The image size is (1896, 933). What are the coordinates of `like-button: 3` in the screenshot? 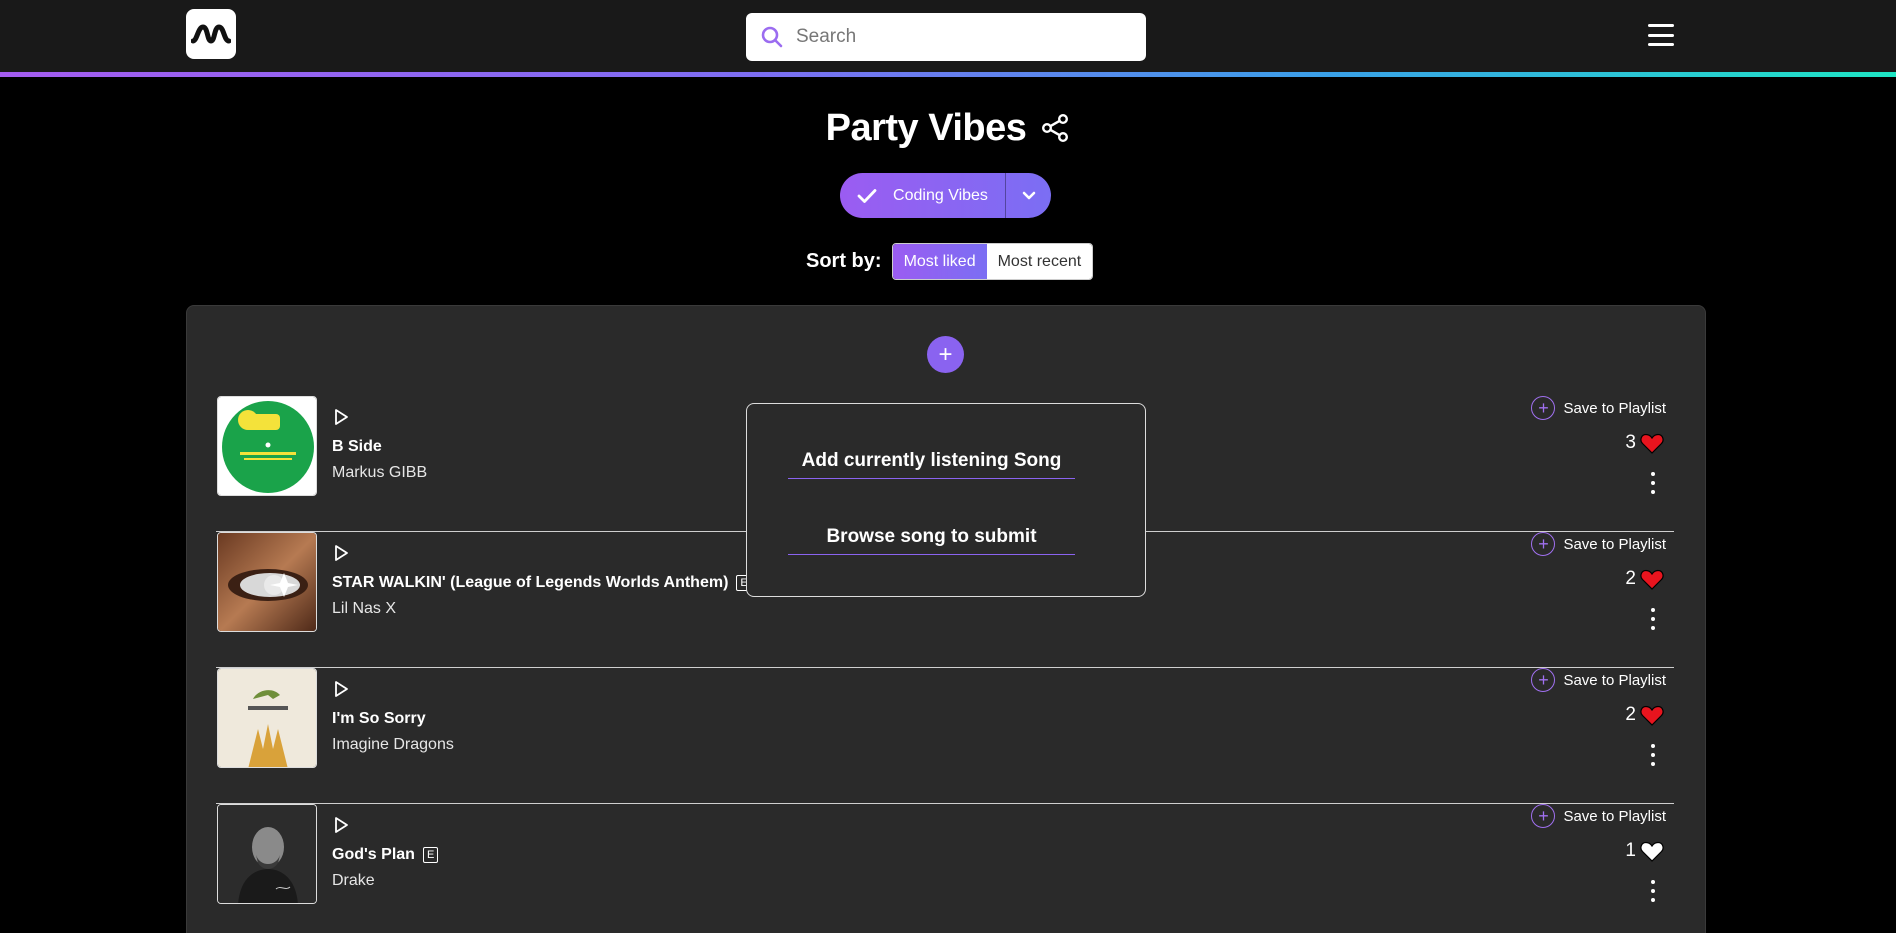 It's located at (1644, 443).